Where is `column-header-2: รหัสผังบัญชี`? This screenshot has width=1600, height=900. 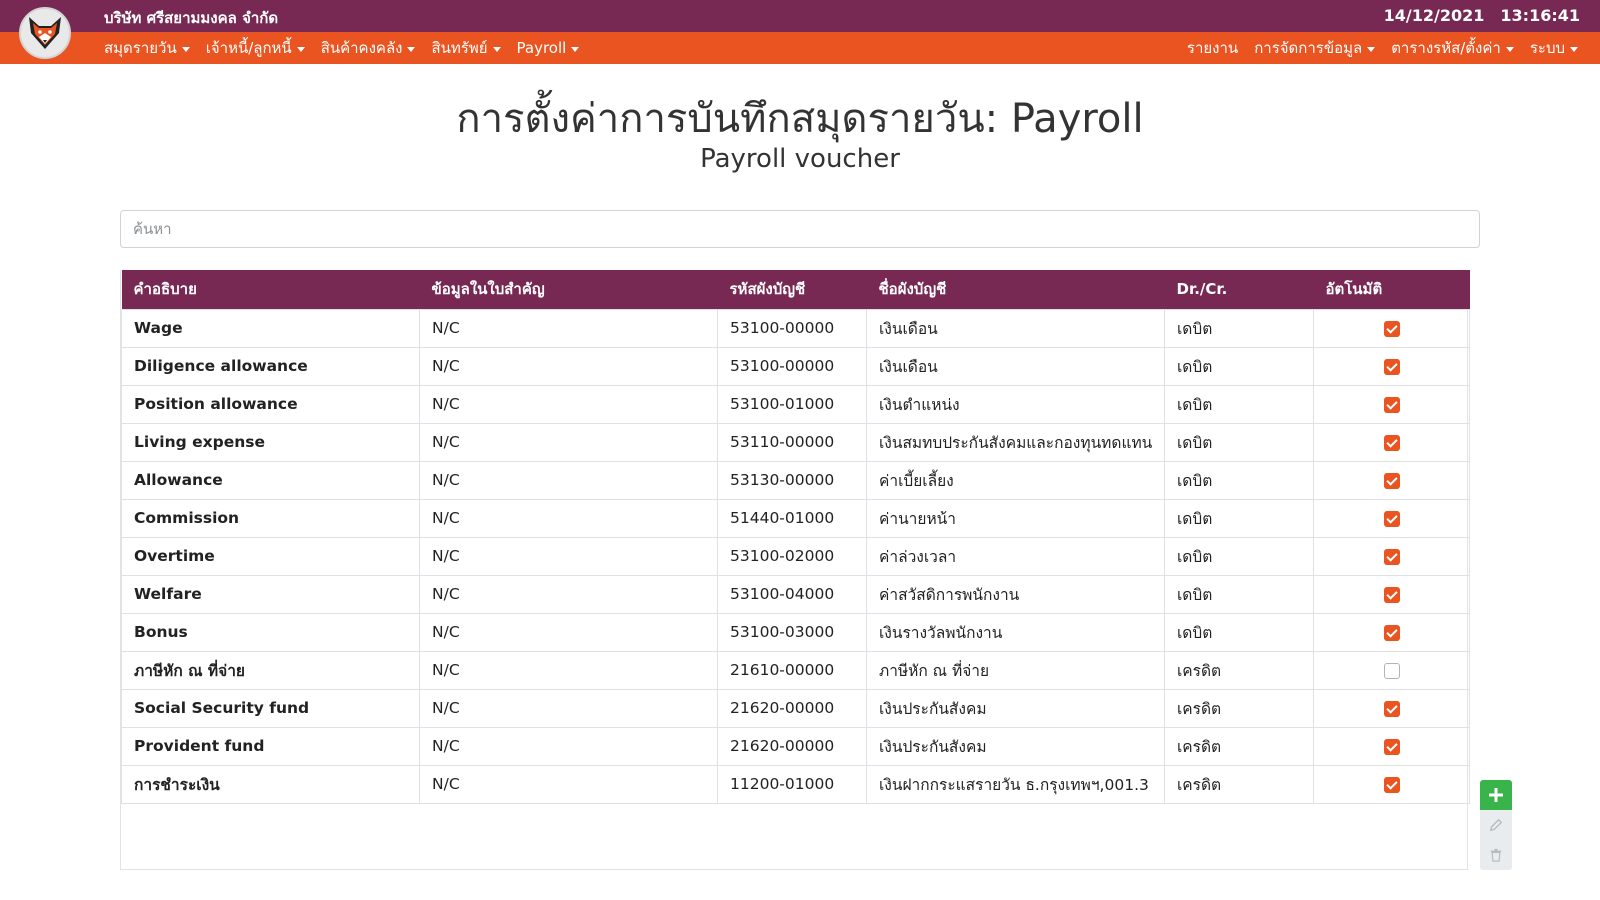
column-header-2: รหัสผังบัญชี is located at coordinates (792, 289).